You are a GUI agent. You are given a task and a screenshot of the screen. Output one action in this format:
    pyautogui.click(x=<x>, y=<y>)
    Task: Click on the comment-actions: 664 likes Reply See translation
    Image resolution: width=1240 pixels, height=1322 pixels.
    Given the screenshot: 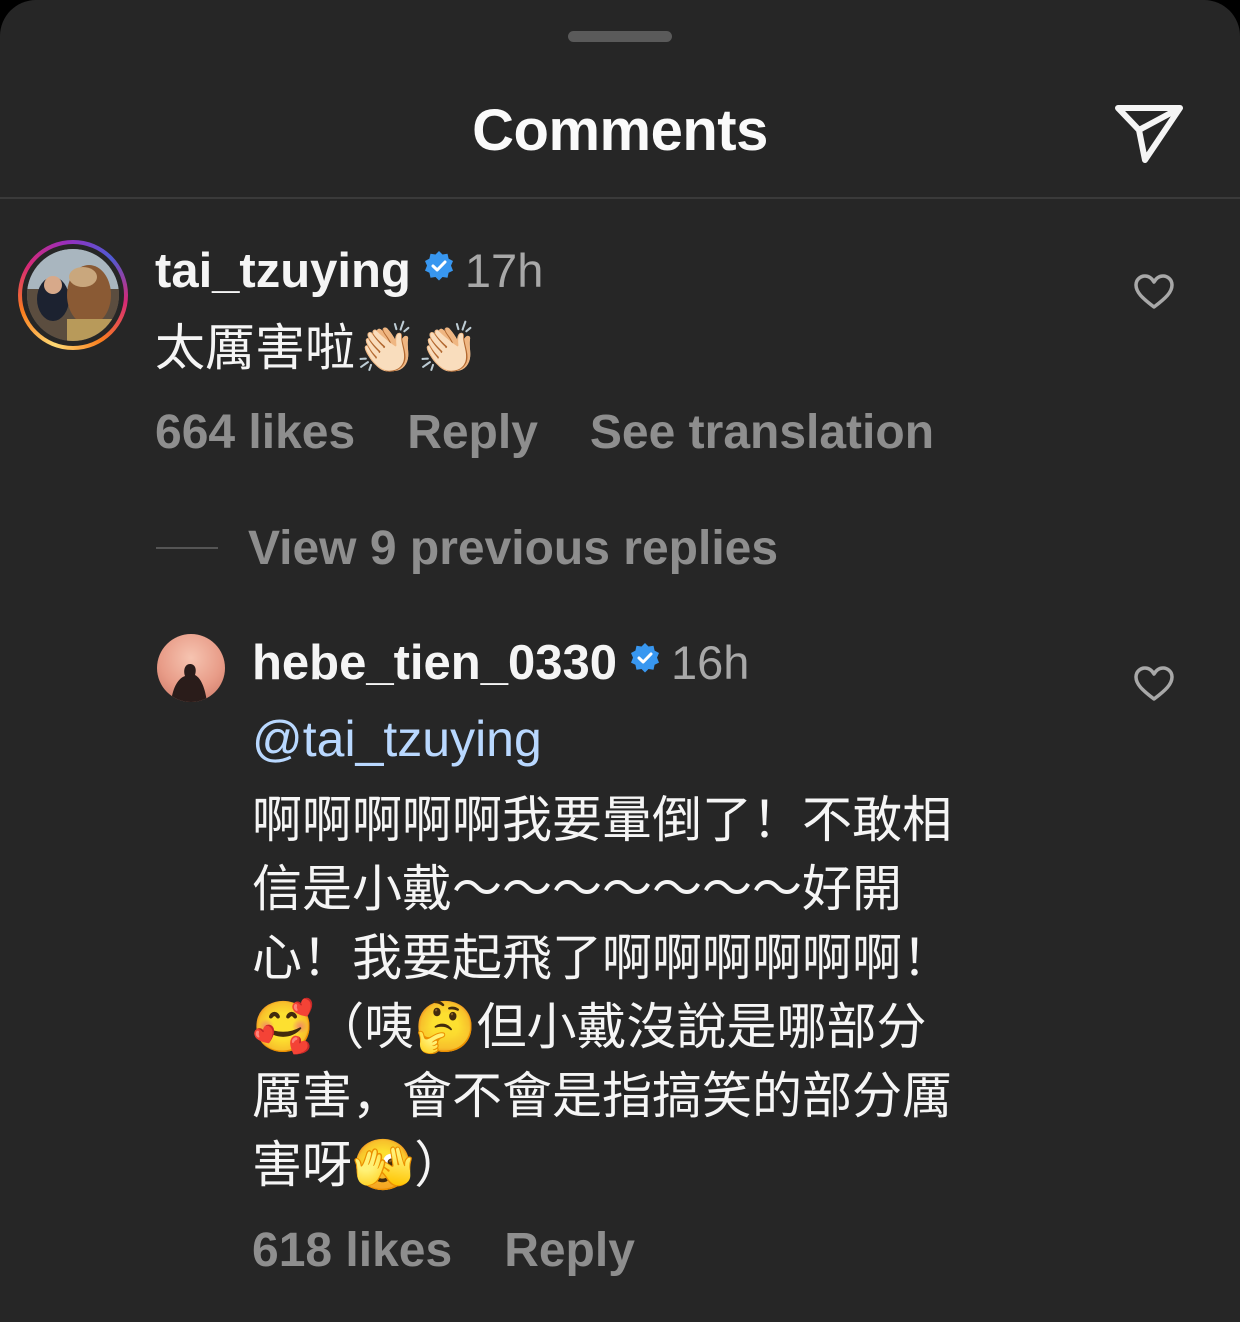 What is the action you would take?
    pyautogui.click(x=570, y=433)
    